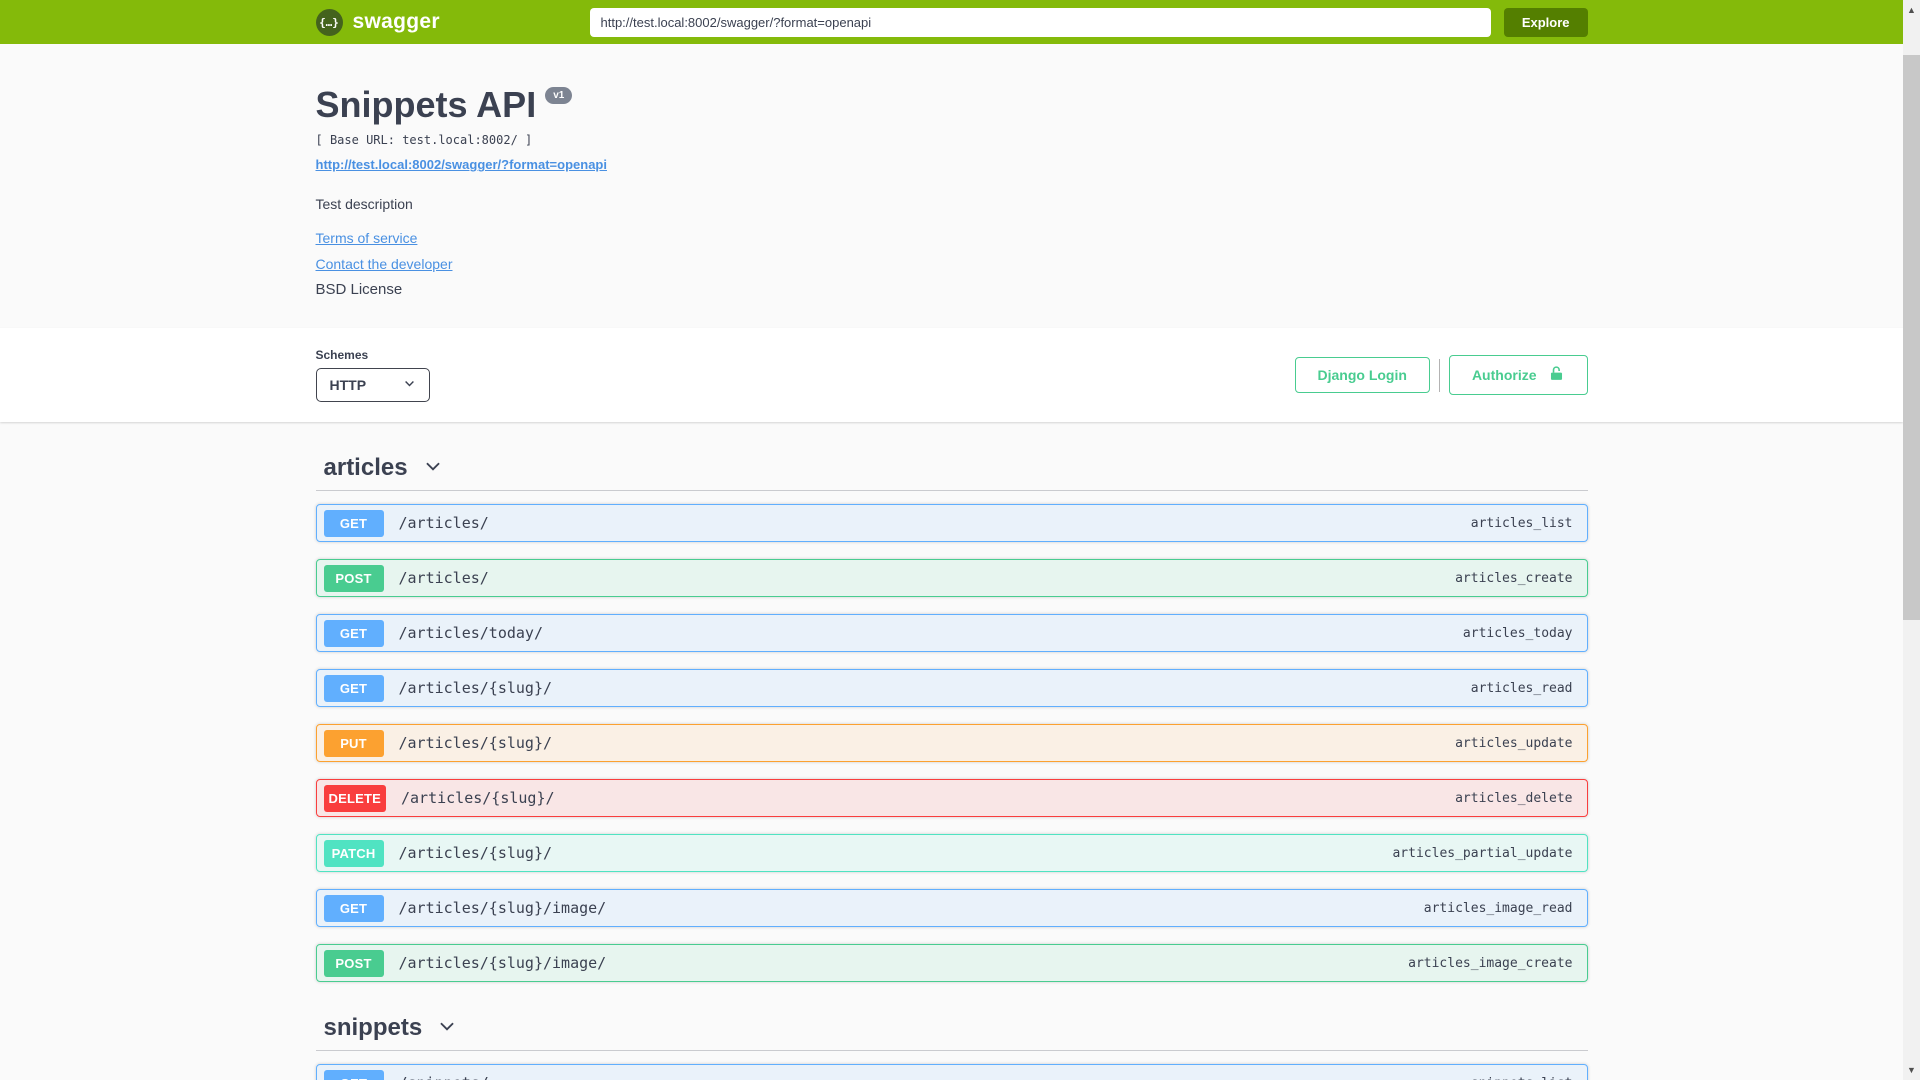  I want to click on auth-block: Django Login Authorize, so click(1441, 375).